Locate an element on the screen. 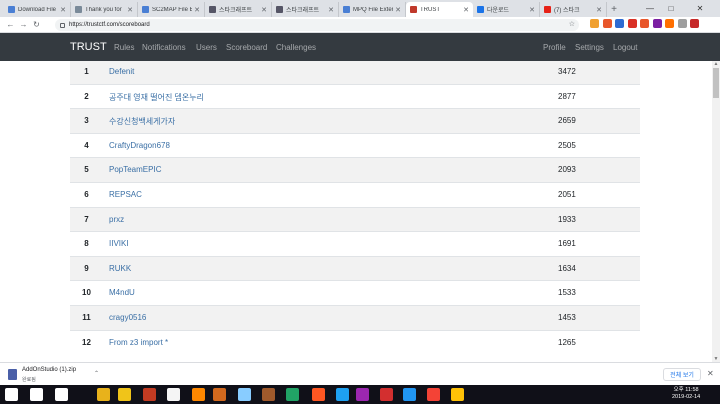 Image resolution: width=720 pixels, height=404 pixels. clock-date: 2019-02-14 is located at coordinates (686, 397).